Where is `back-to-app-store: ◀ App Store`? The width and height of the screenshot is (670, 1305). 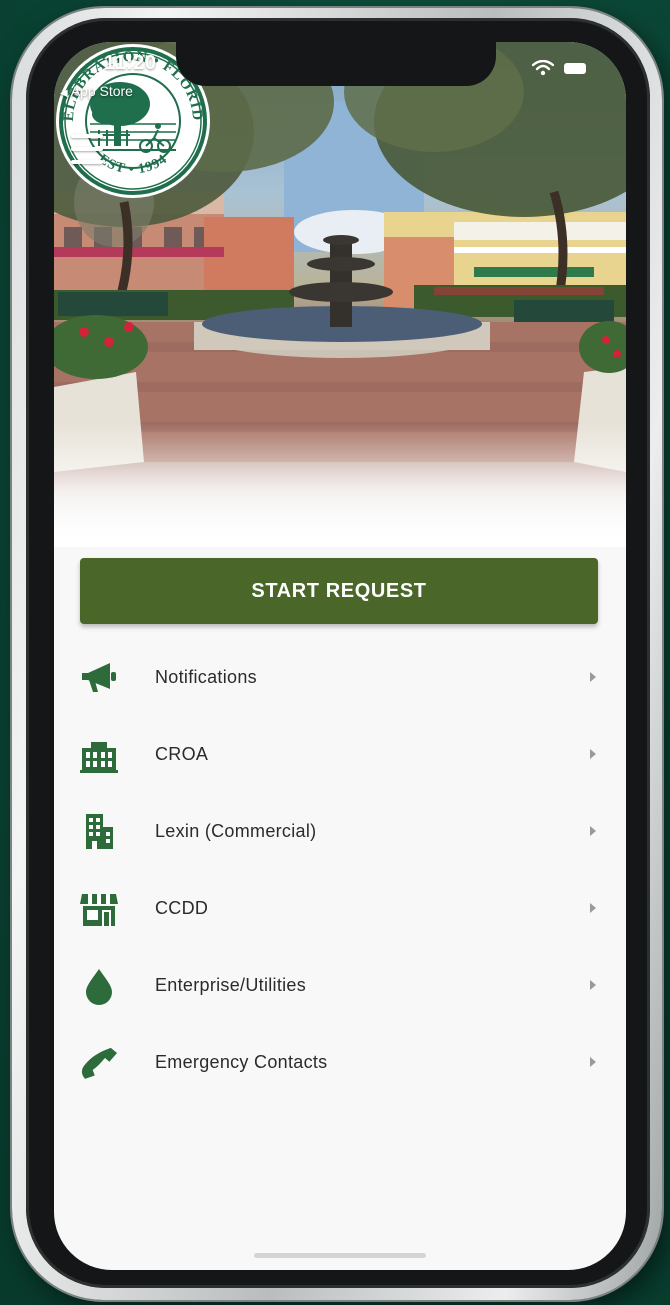 back-to-app-store: ◀ App Store is located at coordinates (96, 91).